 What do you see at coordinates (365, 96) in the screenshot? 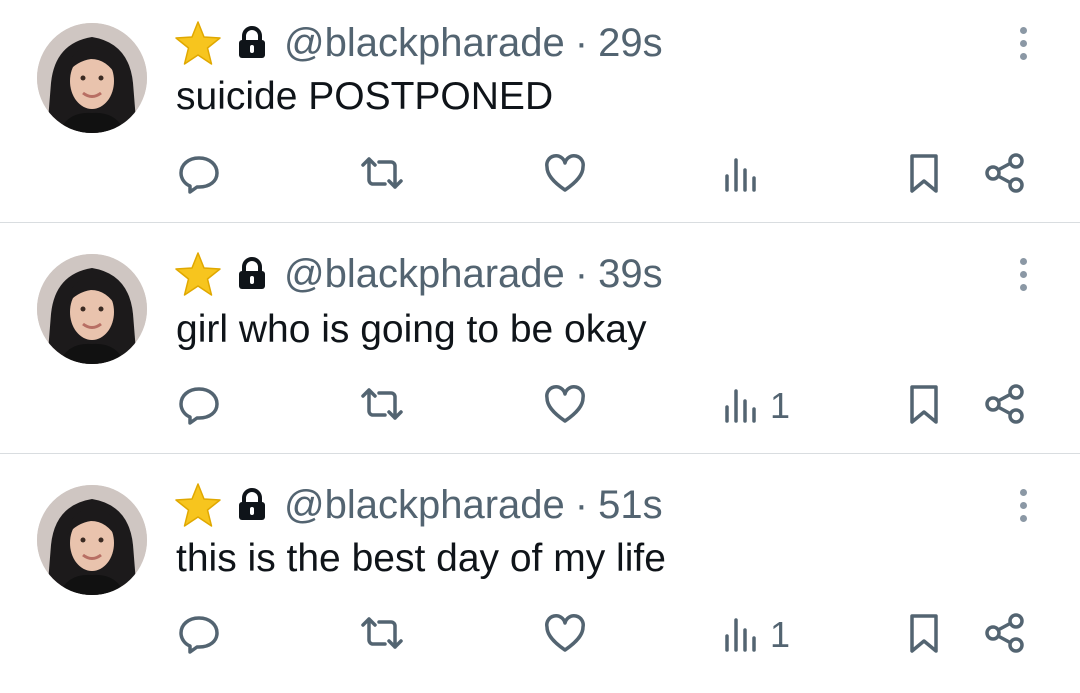
I see `tweet-text: suicide POSTPONED` at bounding box center [365, 96].